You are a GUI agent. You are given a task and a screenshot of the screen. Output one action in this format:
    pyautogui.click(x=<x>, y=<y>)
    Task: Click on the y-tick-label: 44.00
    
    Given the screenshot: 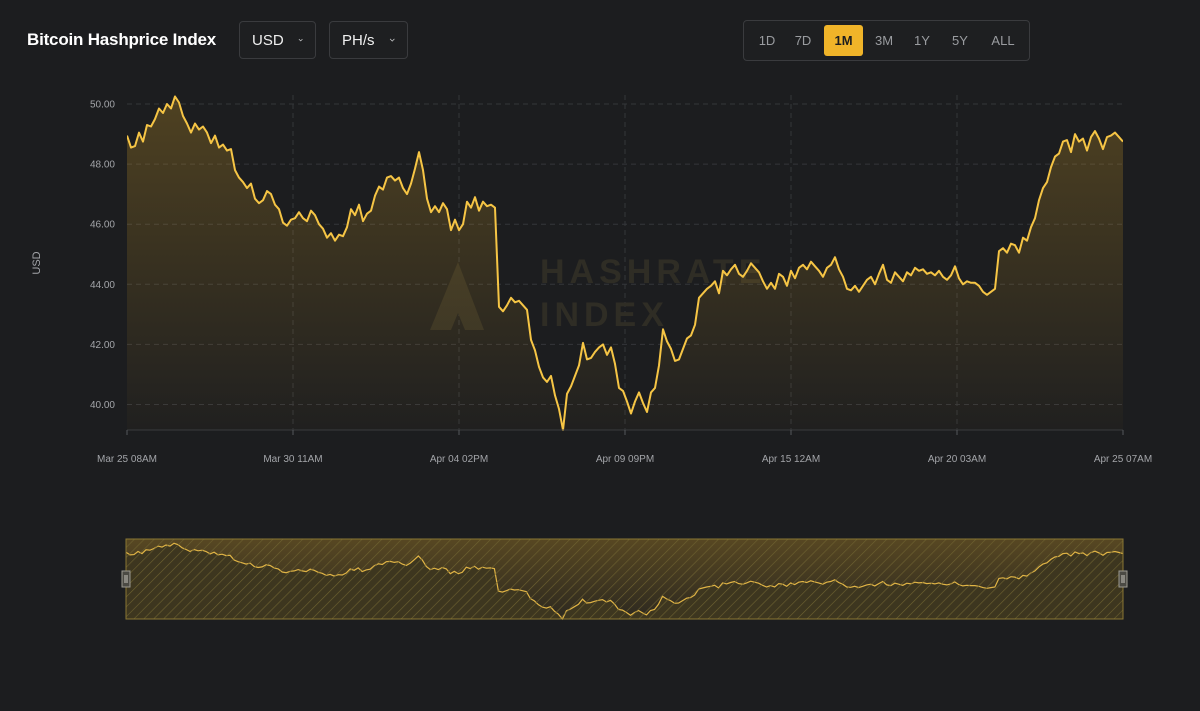 What is the action you would take?
    pyautogui.click(x=102, y=285)
    